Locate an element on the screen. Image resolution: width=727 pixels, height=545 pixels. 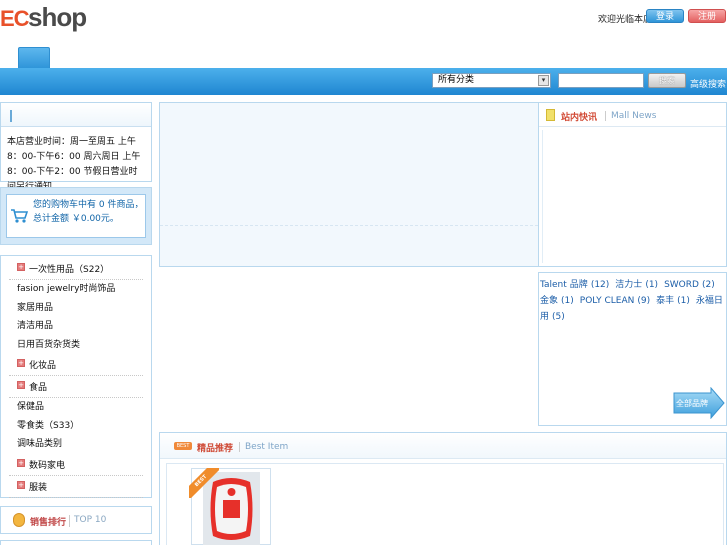
category-item-child: 保健品 is located at coordinates (76, 407).